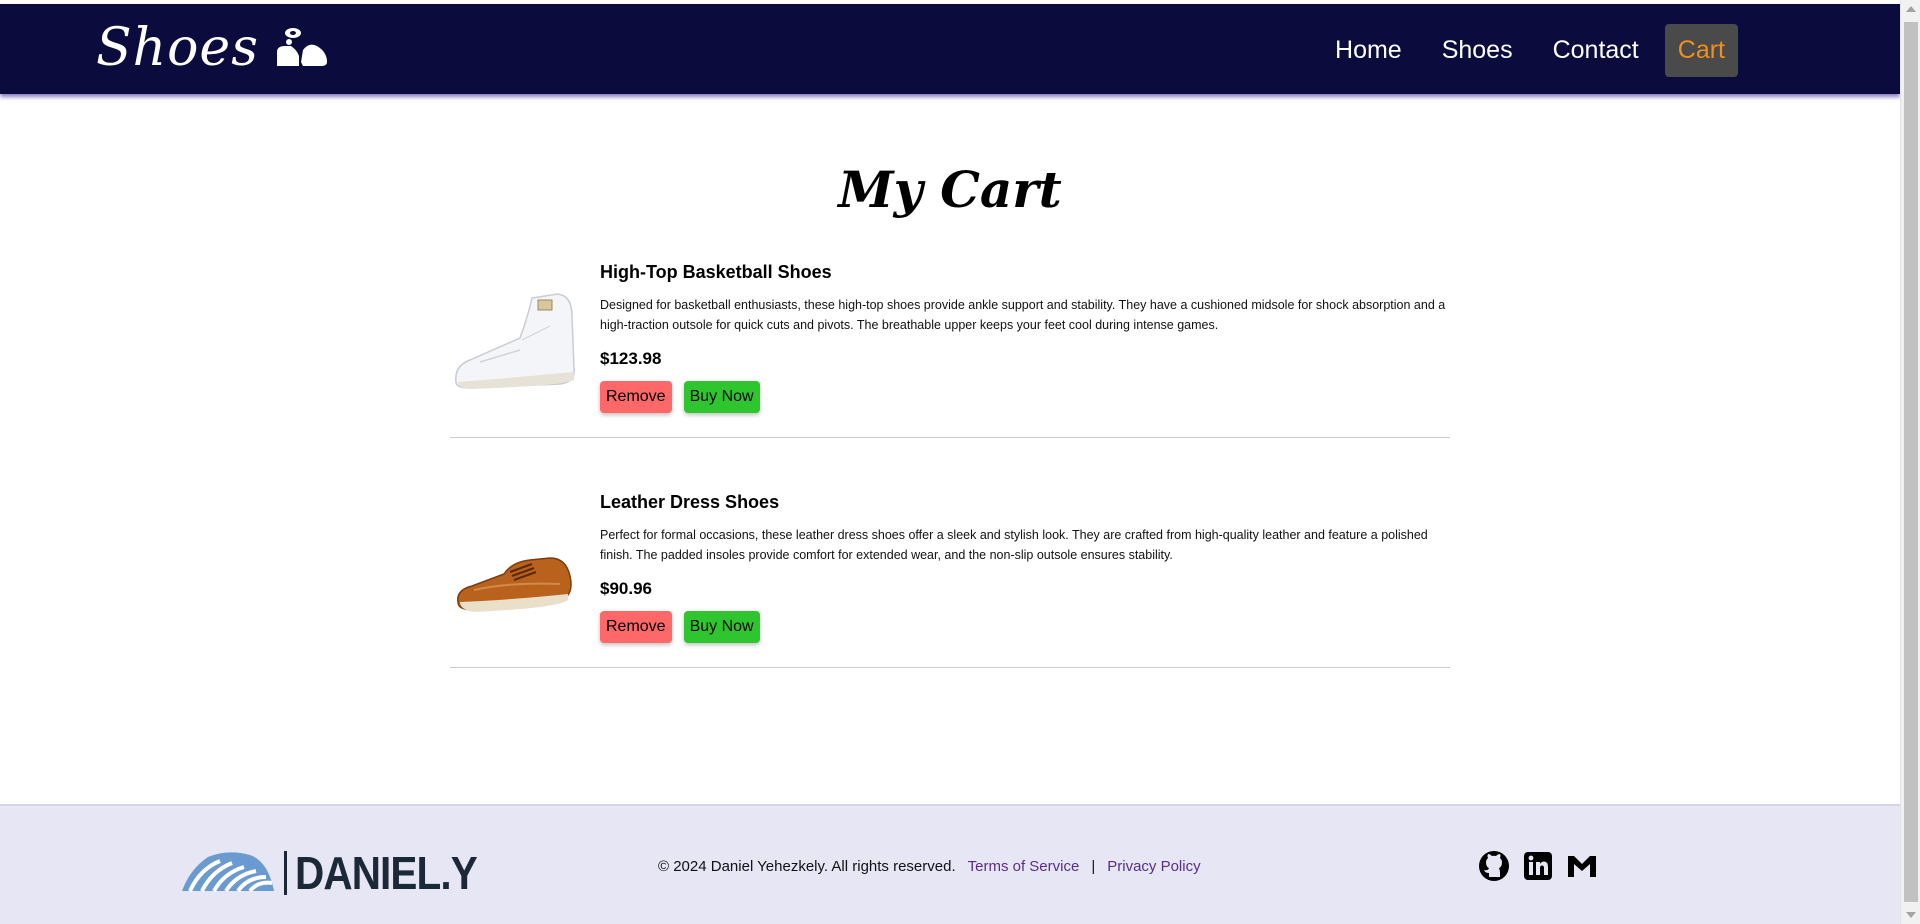 This screenshot has width=1920, height=924. I want to click on brand-mark-icon, so click(228, 873).